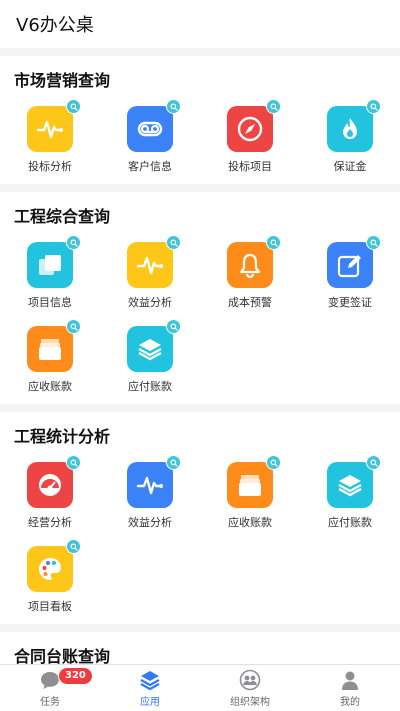  I want to click on tab-1: 应用, so click(150, 688).